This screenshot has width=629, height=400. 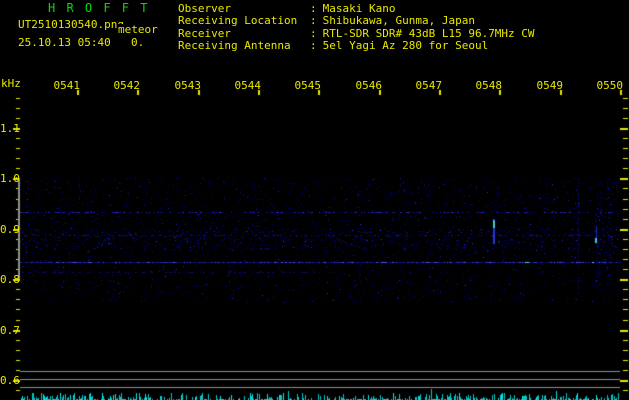 What do you see at coordinates (64, 42) in the screenshot?
I see `datetime-label: 25.10.13 05:40` at bounding box center [64, 42].